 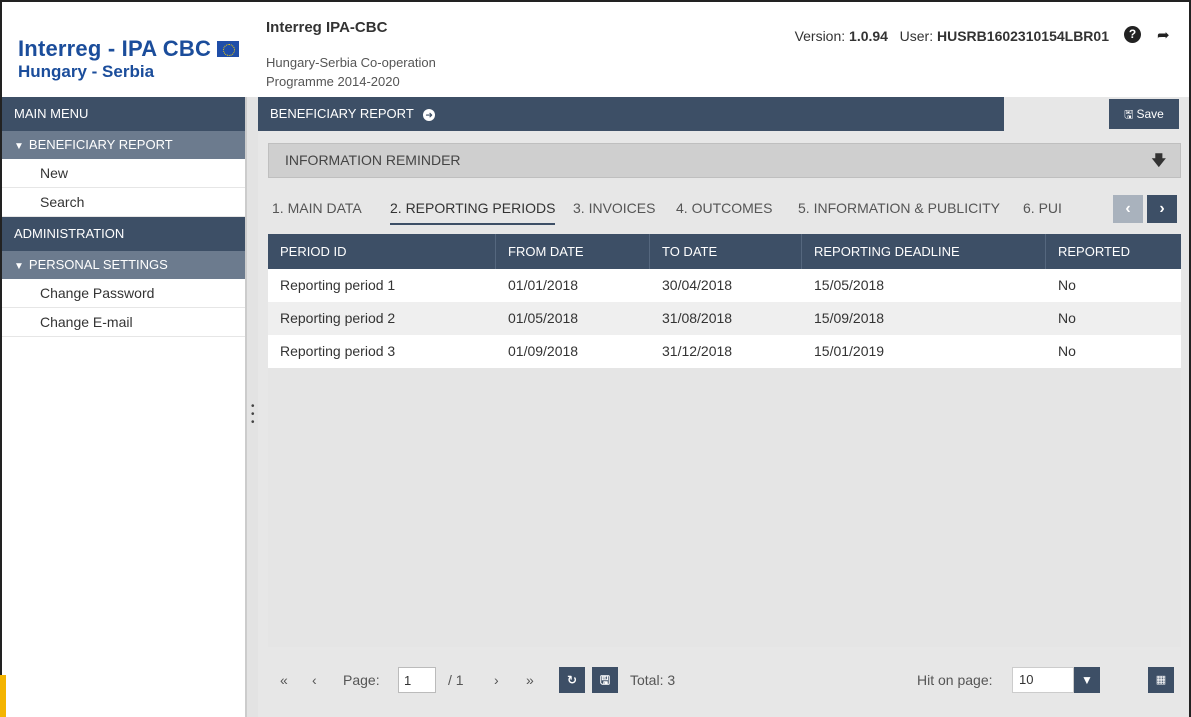 What do you see at coordinates (724, 160) in the screenshot?
I see `information-reminder-panel: INFORMATION REMINDER 🡇` at bounding box center [724, 160].